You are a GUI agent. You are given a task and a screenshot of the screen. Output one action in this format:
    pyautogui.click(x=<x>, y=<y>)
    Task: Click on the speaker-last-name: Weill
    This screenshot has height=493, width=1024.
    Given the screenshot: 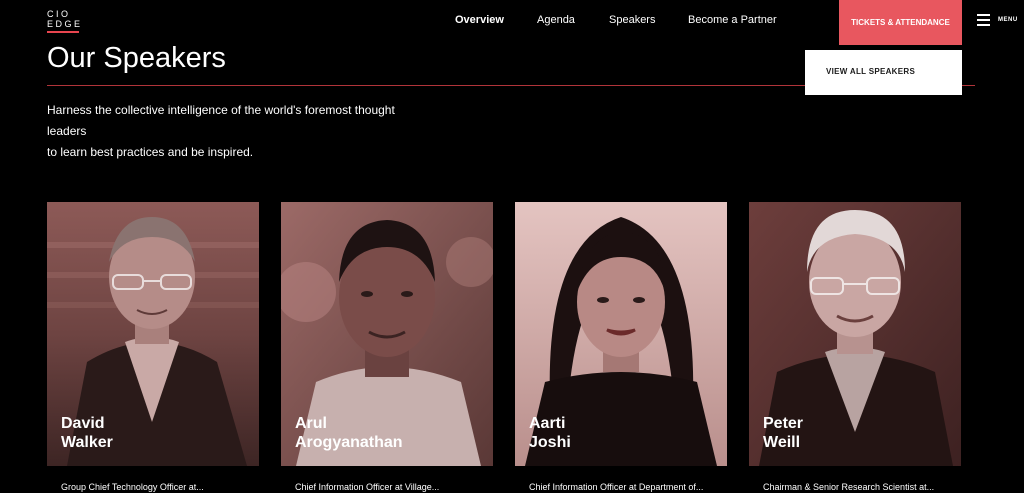 What is the action you would take?
    pyautogui.click(x=782, y=442)
    